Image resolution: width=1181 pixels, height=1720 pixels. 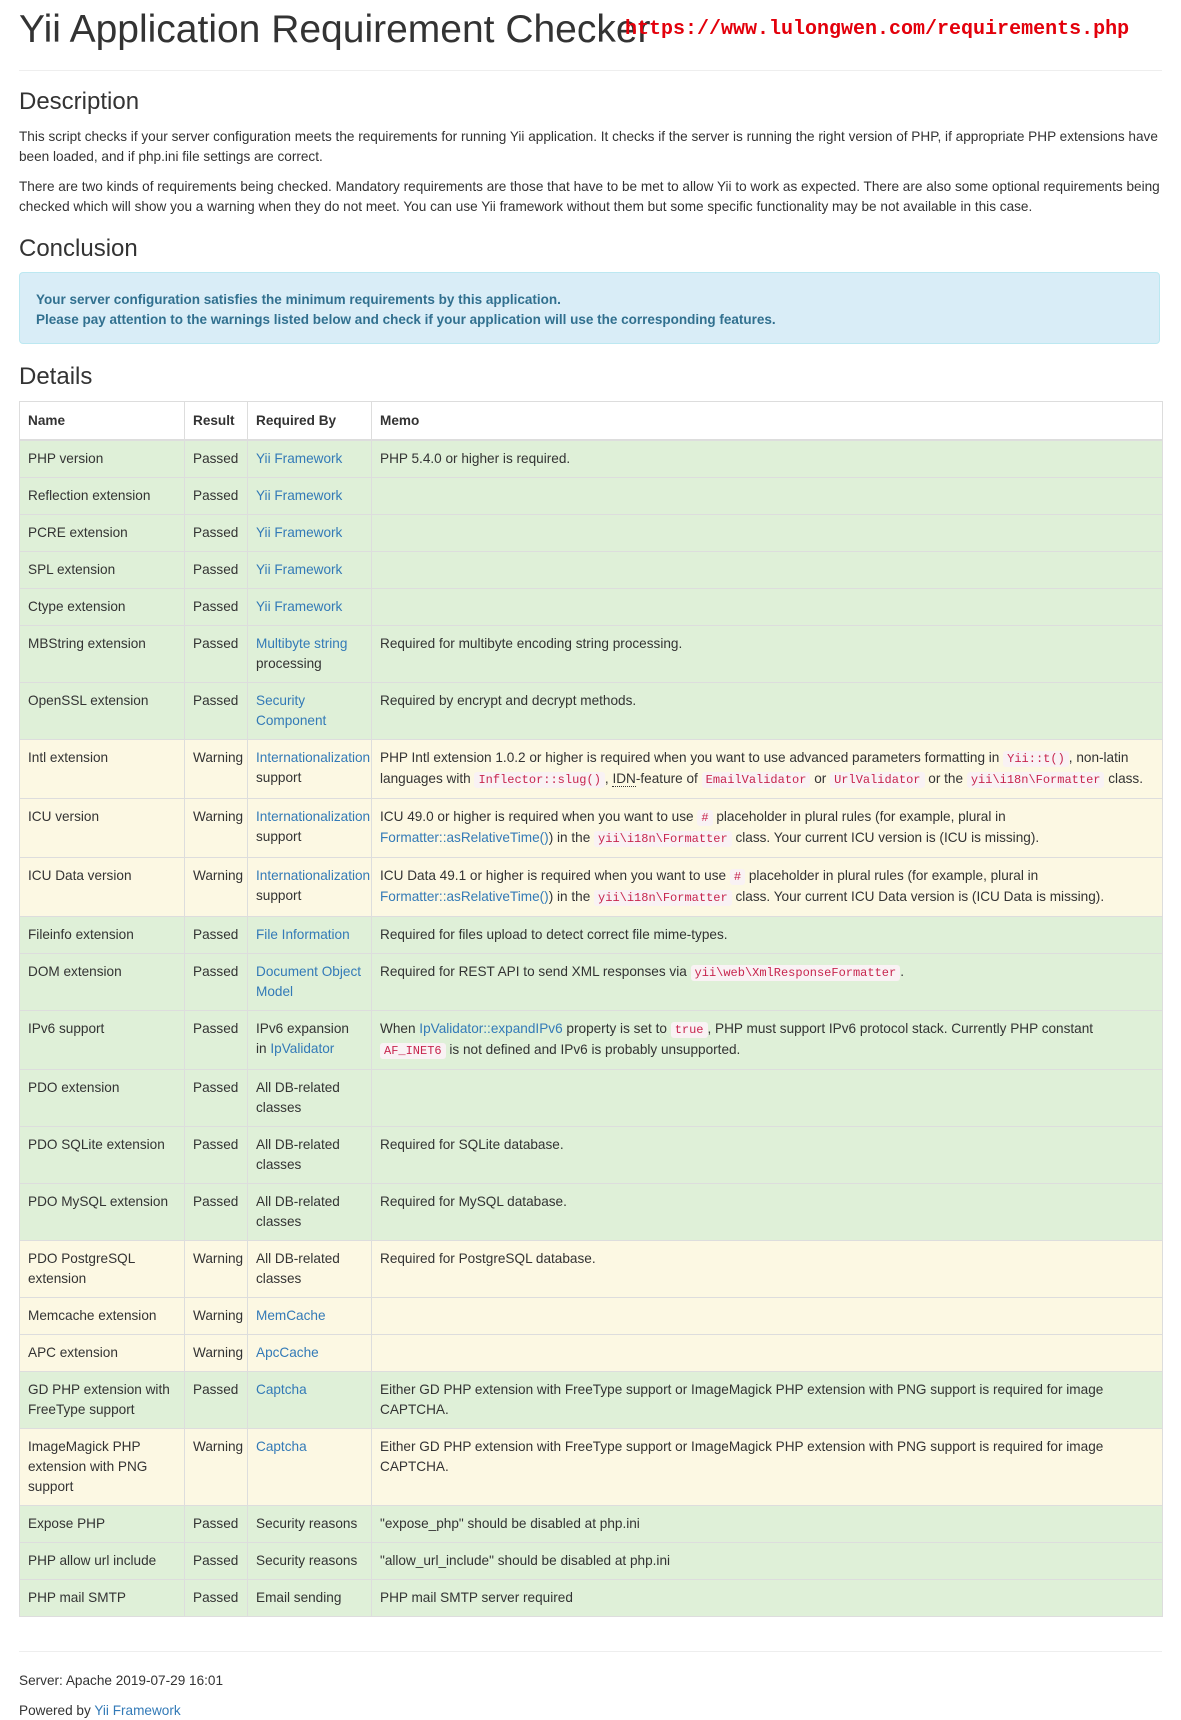 What do you see at coordinates (591, 570) in the screenshot?
I see `table-row: SPL extension Passed Yii Framework` at bounding box center [591, 570].